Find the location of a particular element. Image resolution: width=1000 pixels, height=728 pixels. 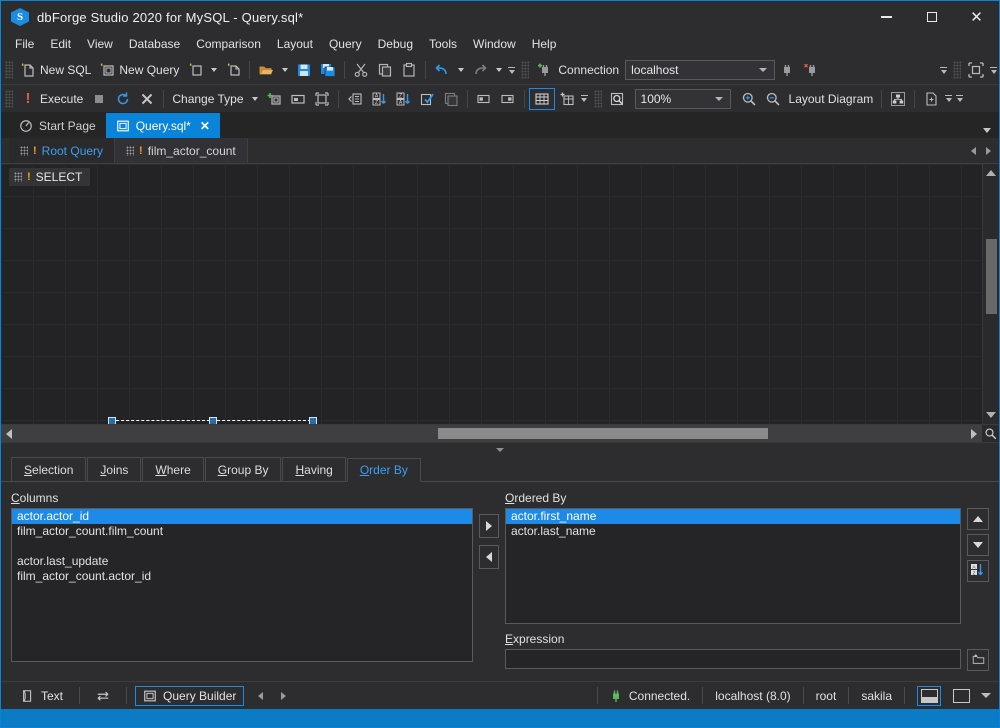

new-object-button is located at coordinates (195, 70).